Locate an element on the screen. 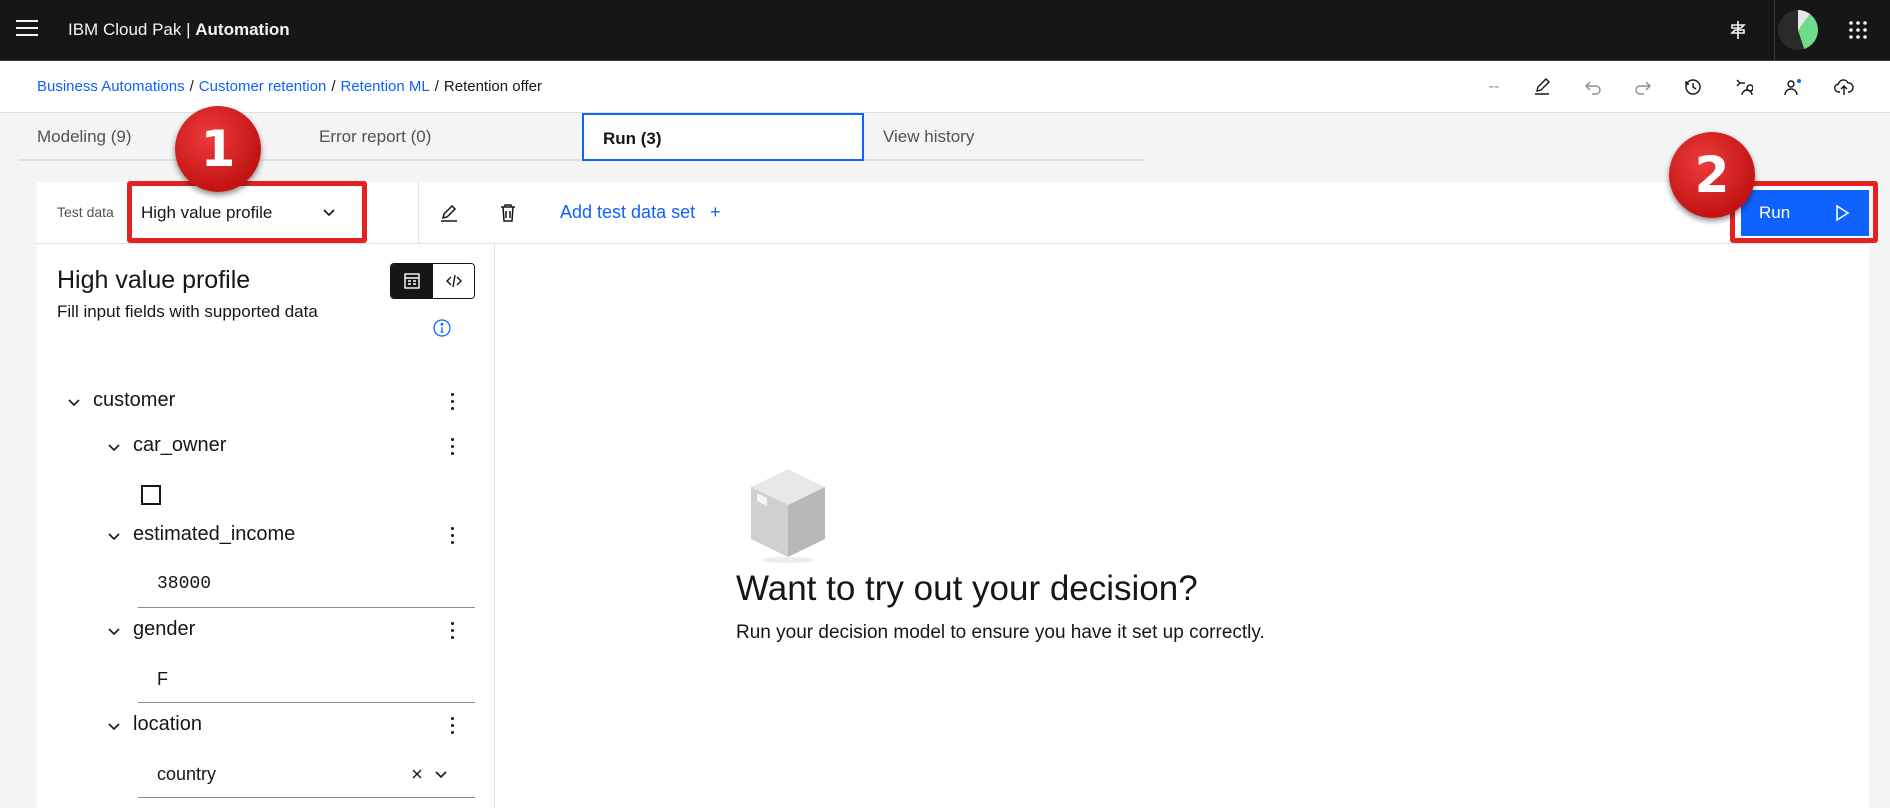  tree-label-car-owner: car_owner is located at coordinates (180, 445).